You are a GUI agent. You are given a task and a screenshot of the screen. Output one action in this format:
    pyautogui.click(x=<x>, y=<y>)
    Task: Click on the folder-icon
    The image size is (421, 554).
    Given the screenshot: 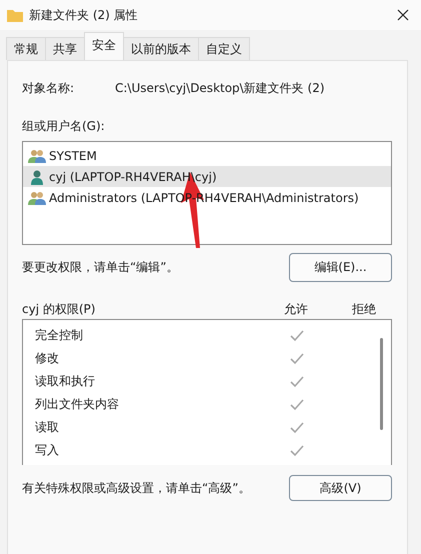 What is the action you would take?
    pyautogui.click(x=15, y=15)
    